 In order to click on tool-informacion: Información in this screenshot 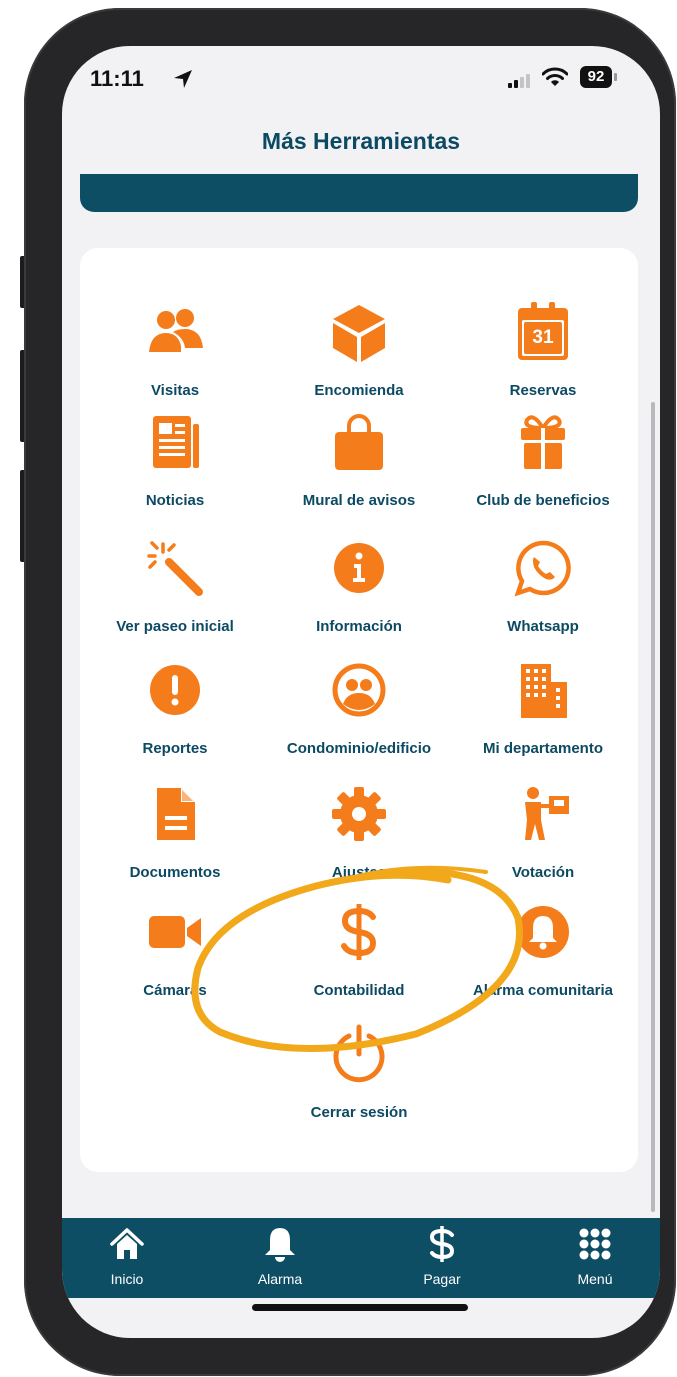, I will do `click(359, 598)`.